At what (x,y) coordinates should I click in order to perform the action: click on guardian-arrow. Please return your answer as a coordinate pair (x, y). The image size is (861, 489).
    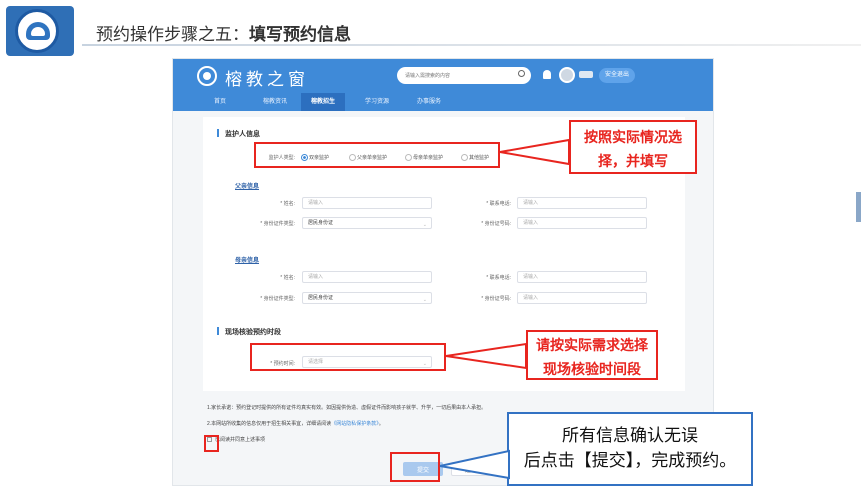
    Looking at the image, I should click on (534, 152).